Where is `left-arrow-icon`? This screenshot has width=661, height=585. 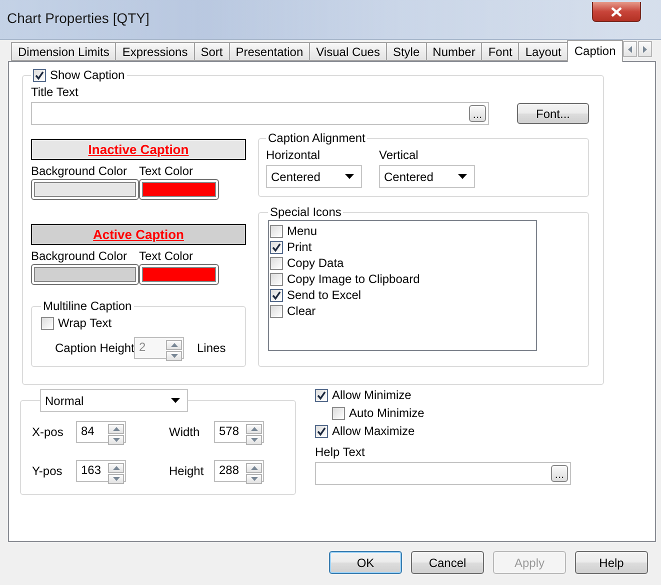
left-arrow-icon is located at coordinates (630, 49).